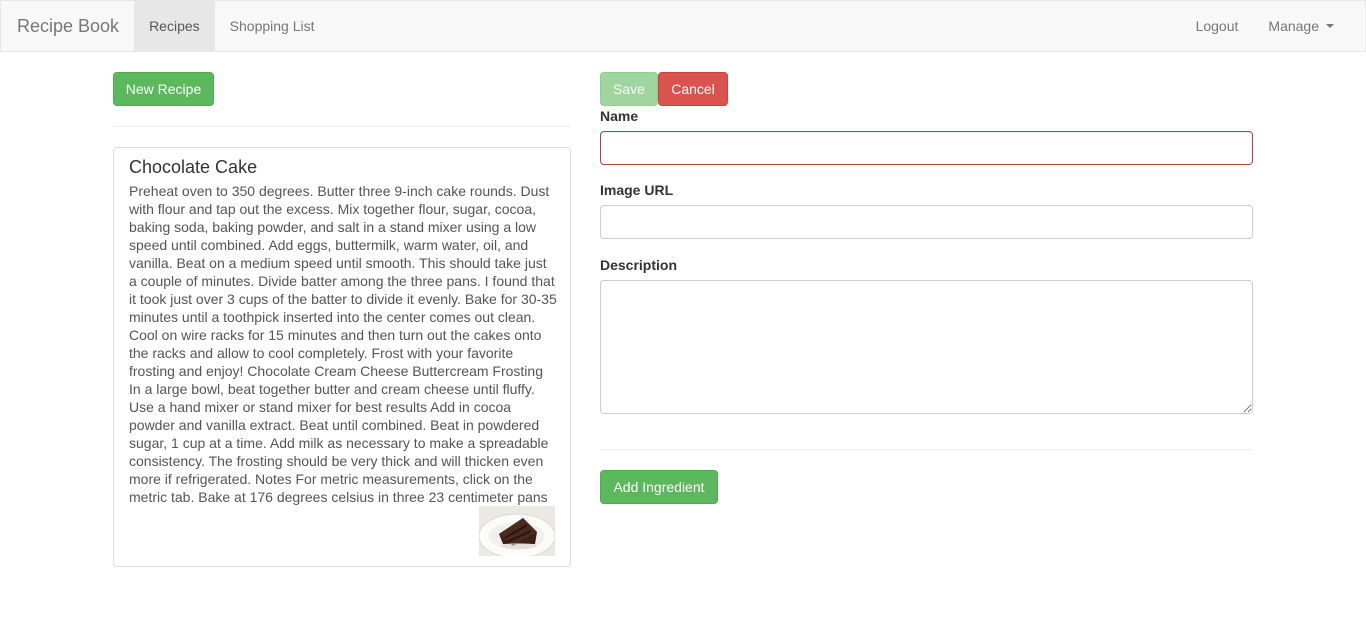 The image size is (1366, 624). Describe the element at coordinates (637, 190) in the screenshot. I see `image-url-label: Image URL` at that location.